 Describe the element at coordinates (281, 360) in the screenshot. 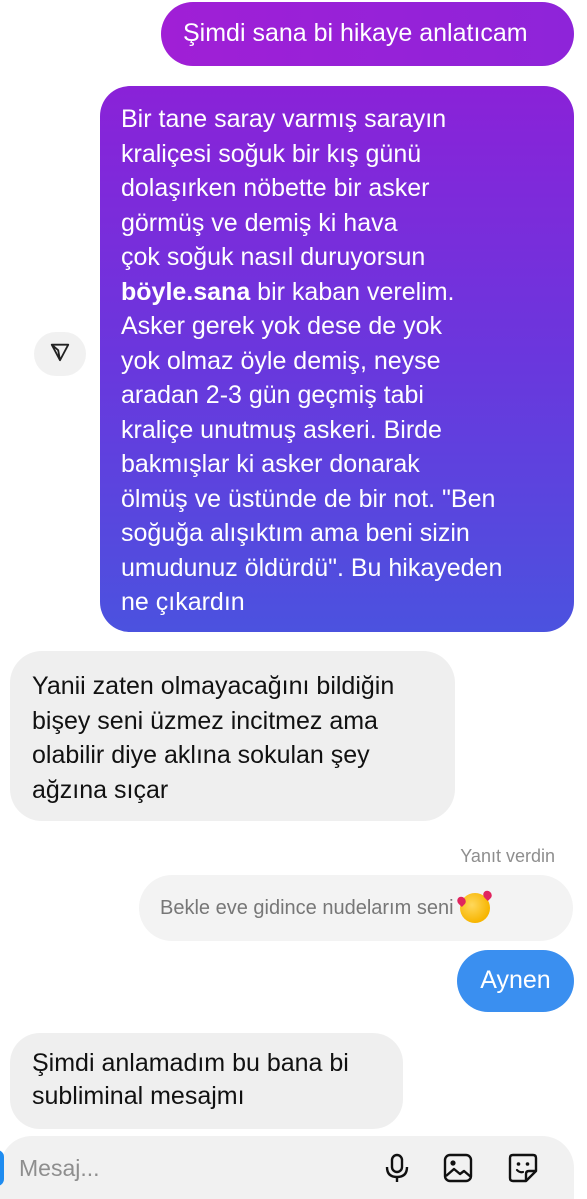

I see `message-line: yok olmaz öyle demiş, neyse` at that location.